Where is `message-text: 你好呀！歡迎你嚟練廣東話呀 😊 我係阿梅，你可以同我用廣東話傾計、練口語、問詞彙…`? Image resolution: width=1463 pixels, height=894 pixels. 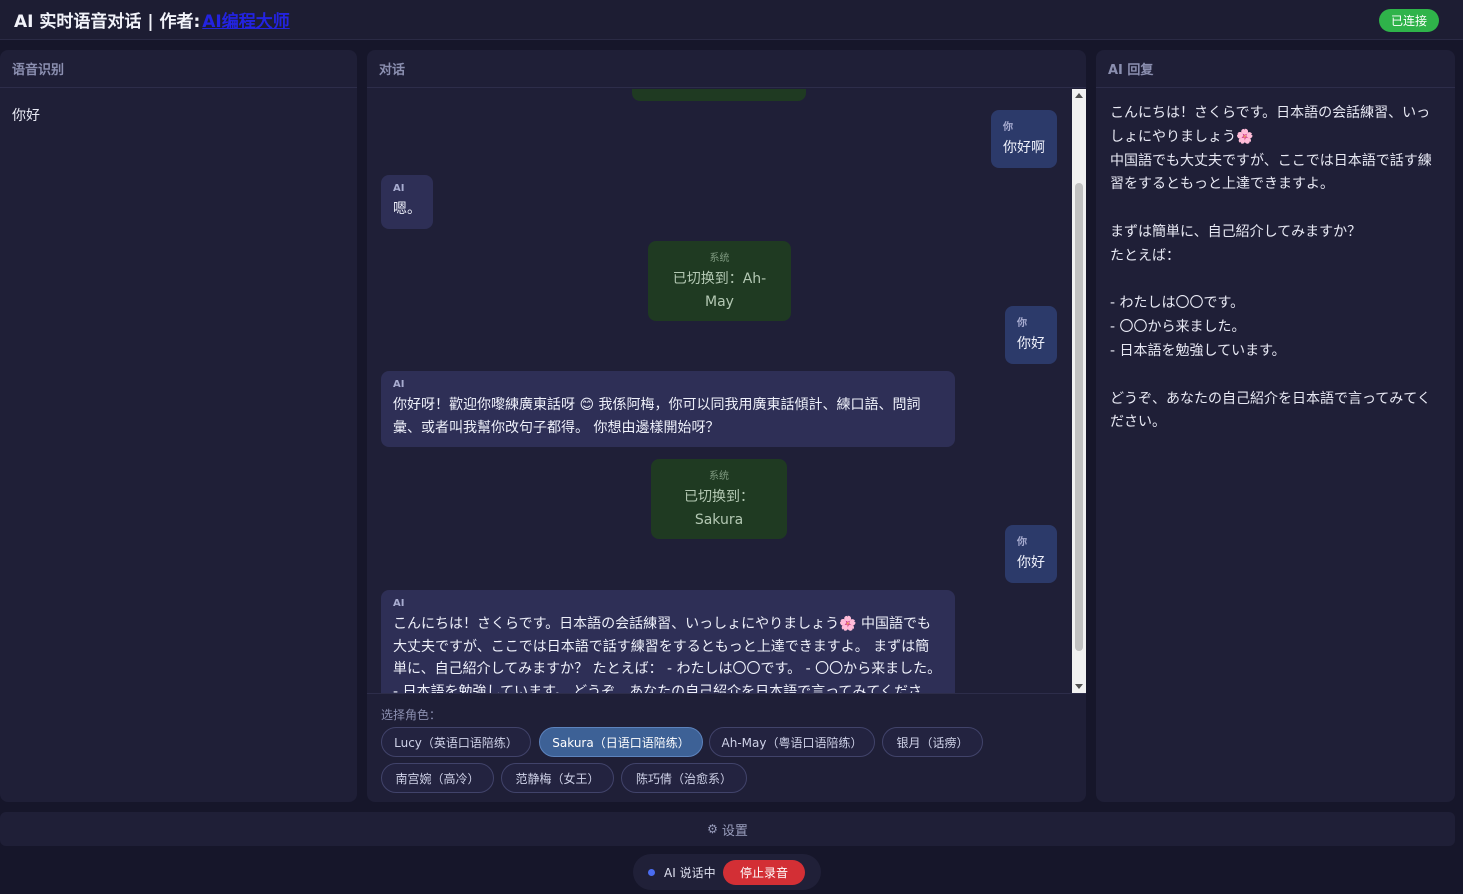
message-text: 你好呀！歡迎你嚟練廣東話呀 😊 我係阿梅，你可以同我用廣東話傾計、練口語、問詞彙… is located at coordinates (657, 416).